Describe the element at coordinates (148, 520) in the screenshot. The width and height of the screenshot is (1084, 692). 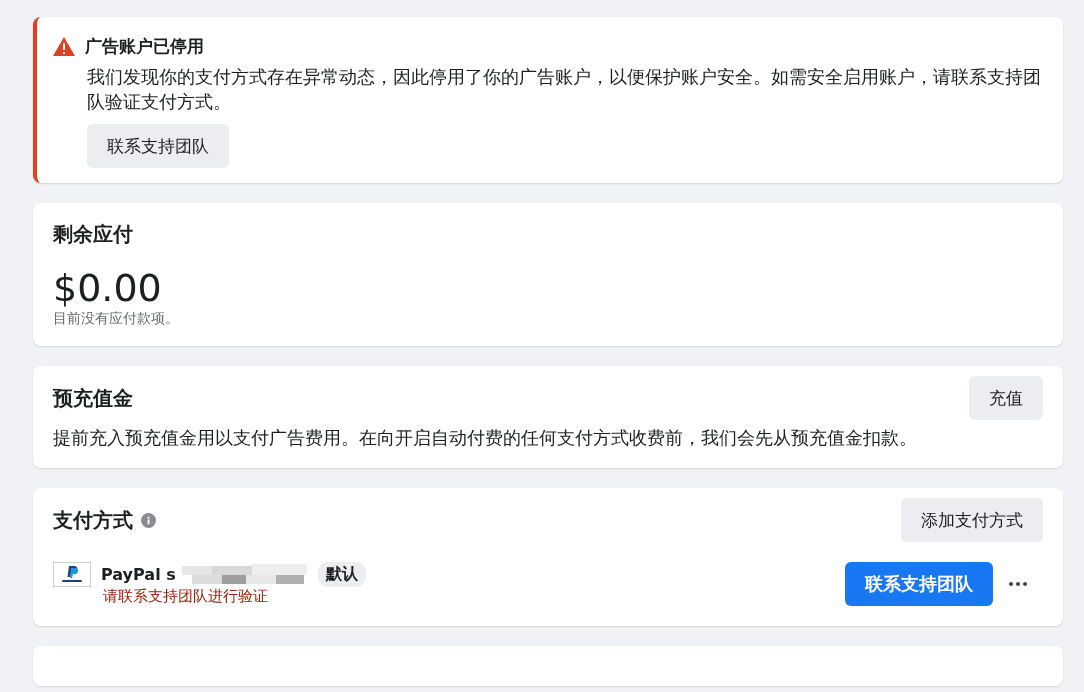
I see `info-icon` at that location.